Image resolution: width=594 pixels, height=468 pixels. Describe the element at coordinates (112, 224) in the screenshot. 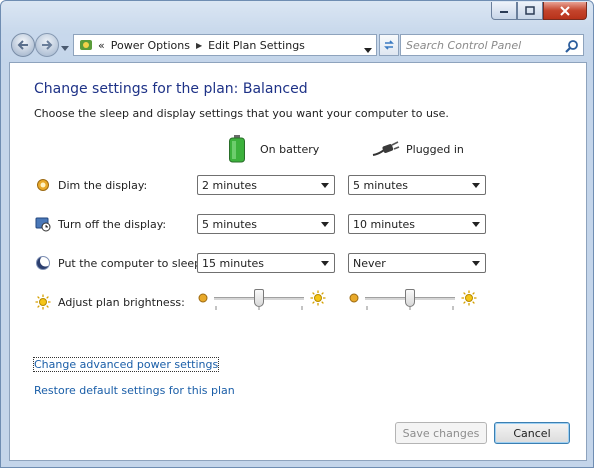

I see `setting-label: Turn off the display:` at that location.